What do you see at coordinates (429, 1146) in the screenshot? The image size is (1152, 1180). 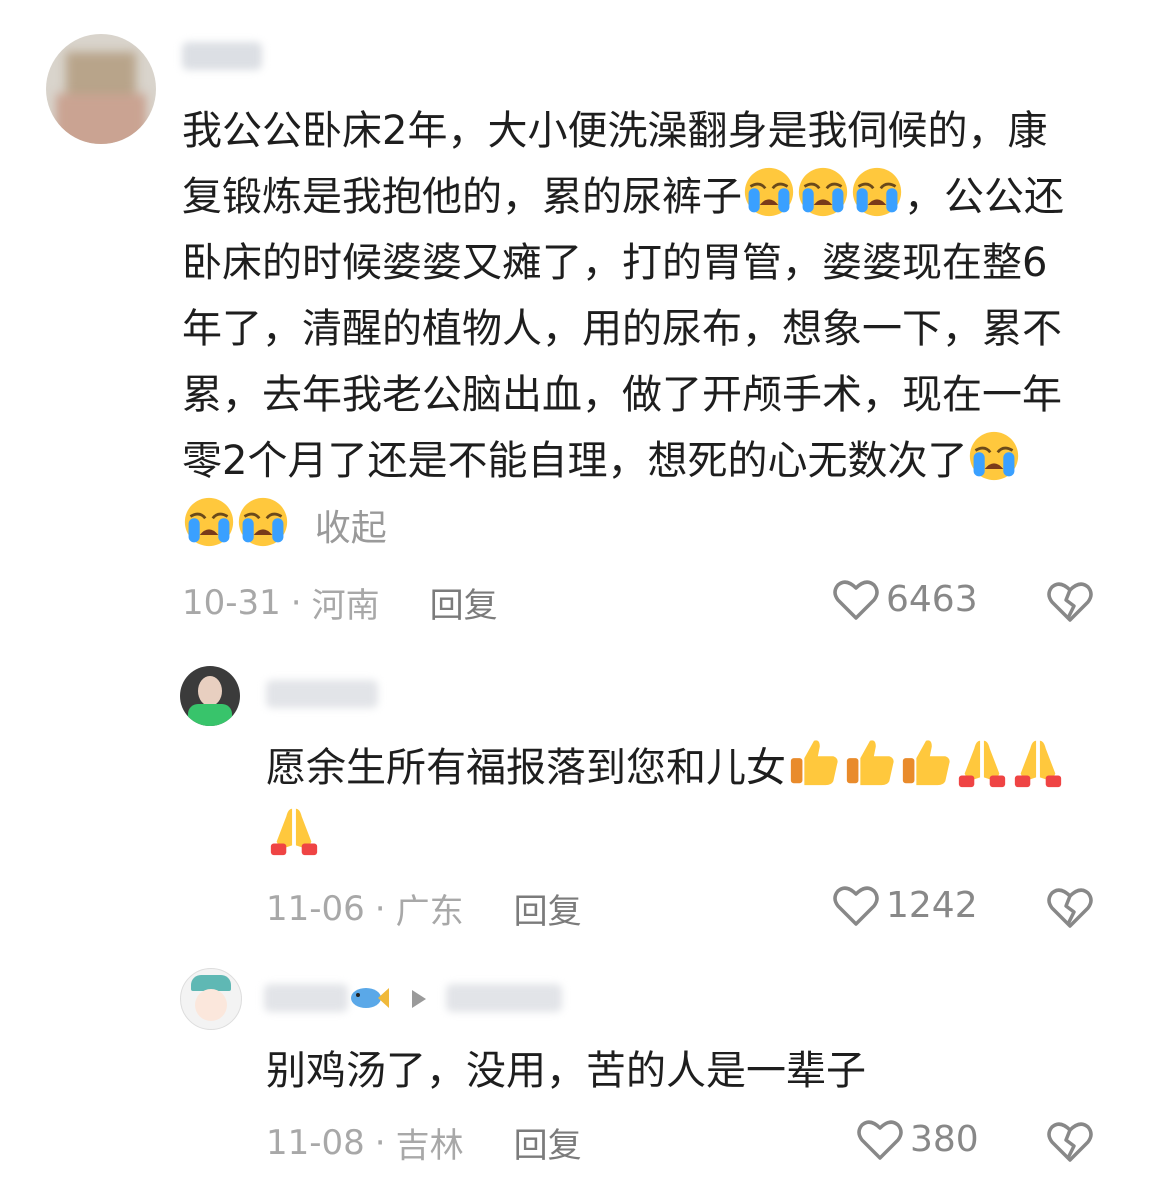 I see `comment-location: 吉林` at bounding box center [429, 1146].